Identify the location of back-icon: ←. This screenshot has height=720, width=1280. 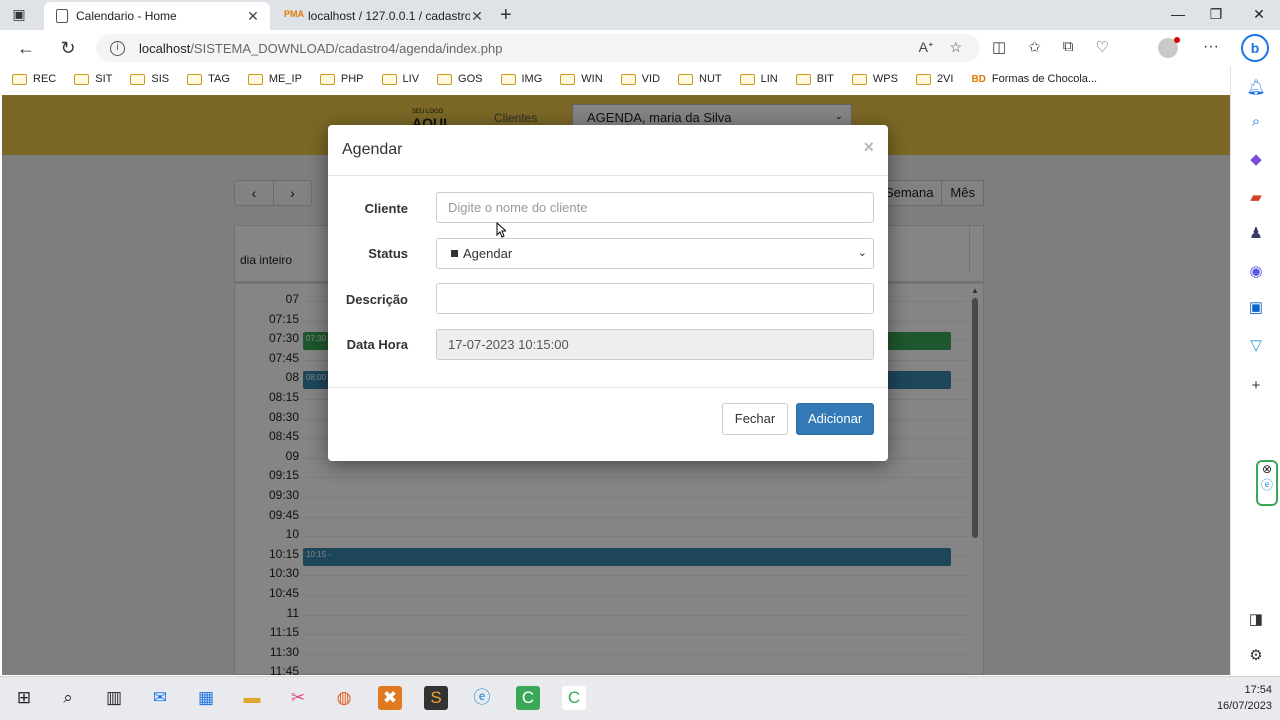
(26, 48).